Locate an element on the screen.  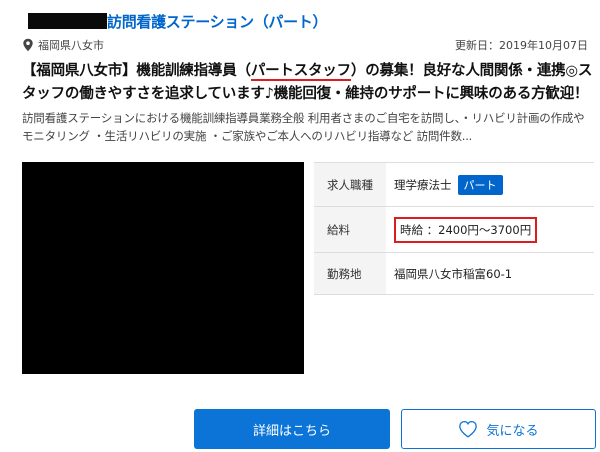
updated-date: 更新日：2019年10月07日 is located at coordinates (521, 45).